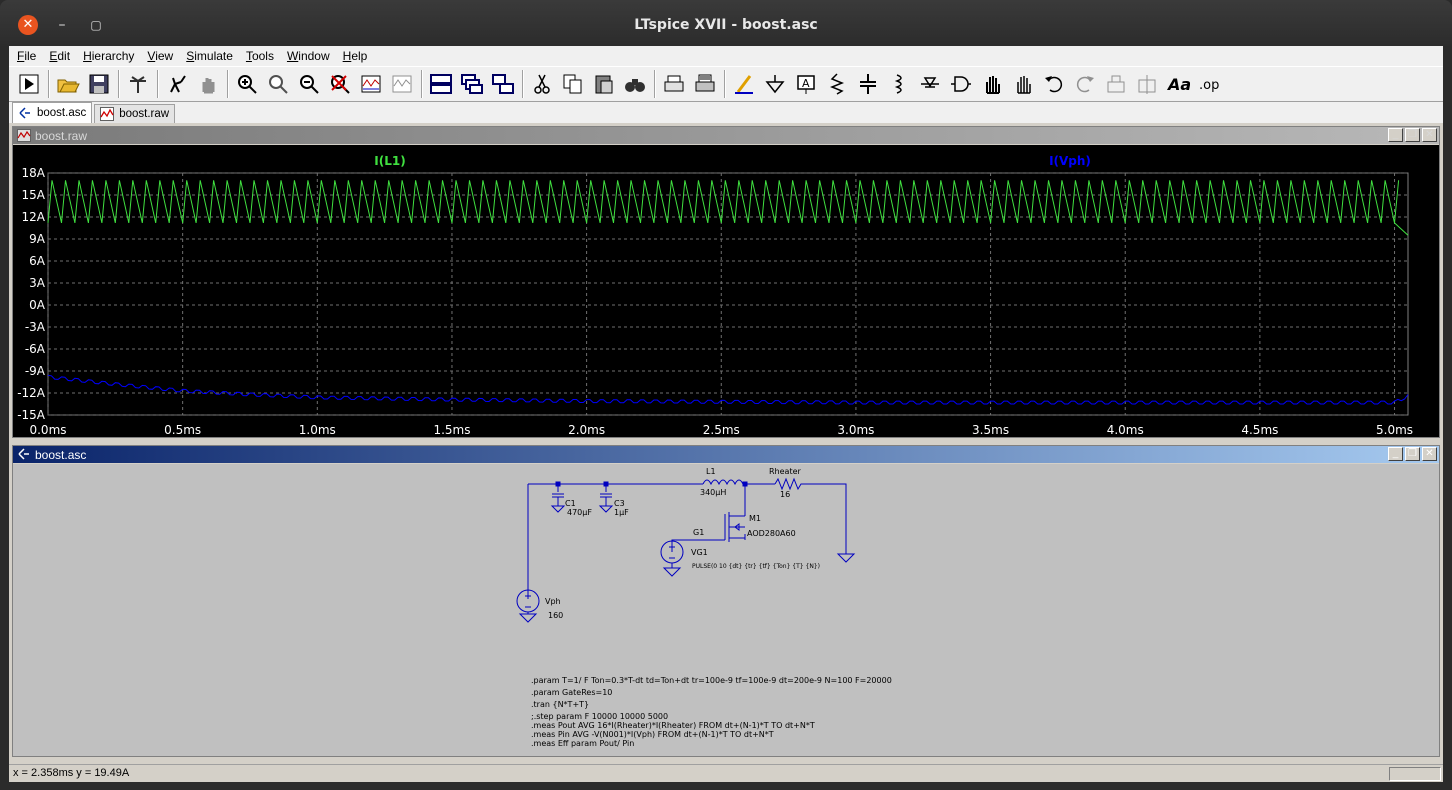 This screenshot has height=790, width=1452. I want to click on find-icon, so click(635, 84).